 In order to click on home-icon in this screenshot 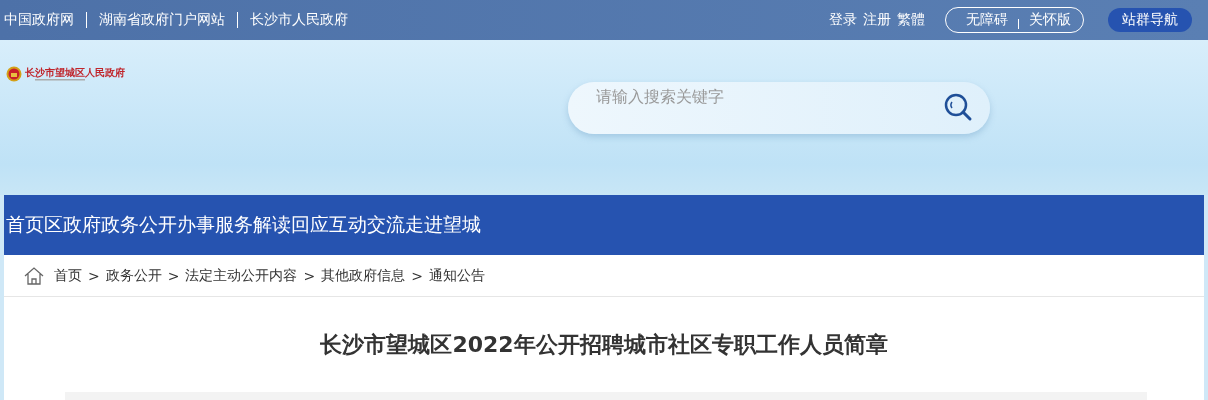, I will do `click(34, 275)`.